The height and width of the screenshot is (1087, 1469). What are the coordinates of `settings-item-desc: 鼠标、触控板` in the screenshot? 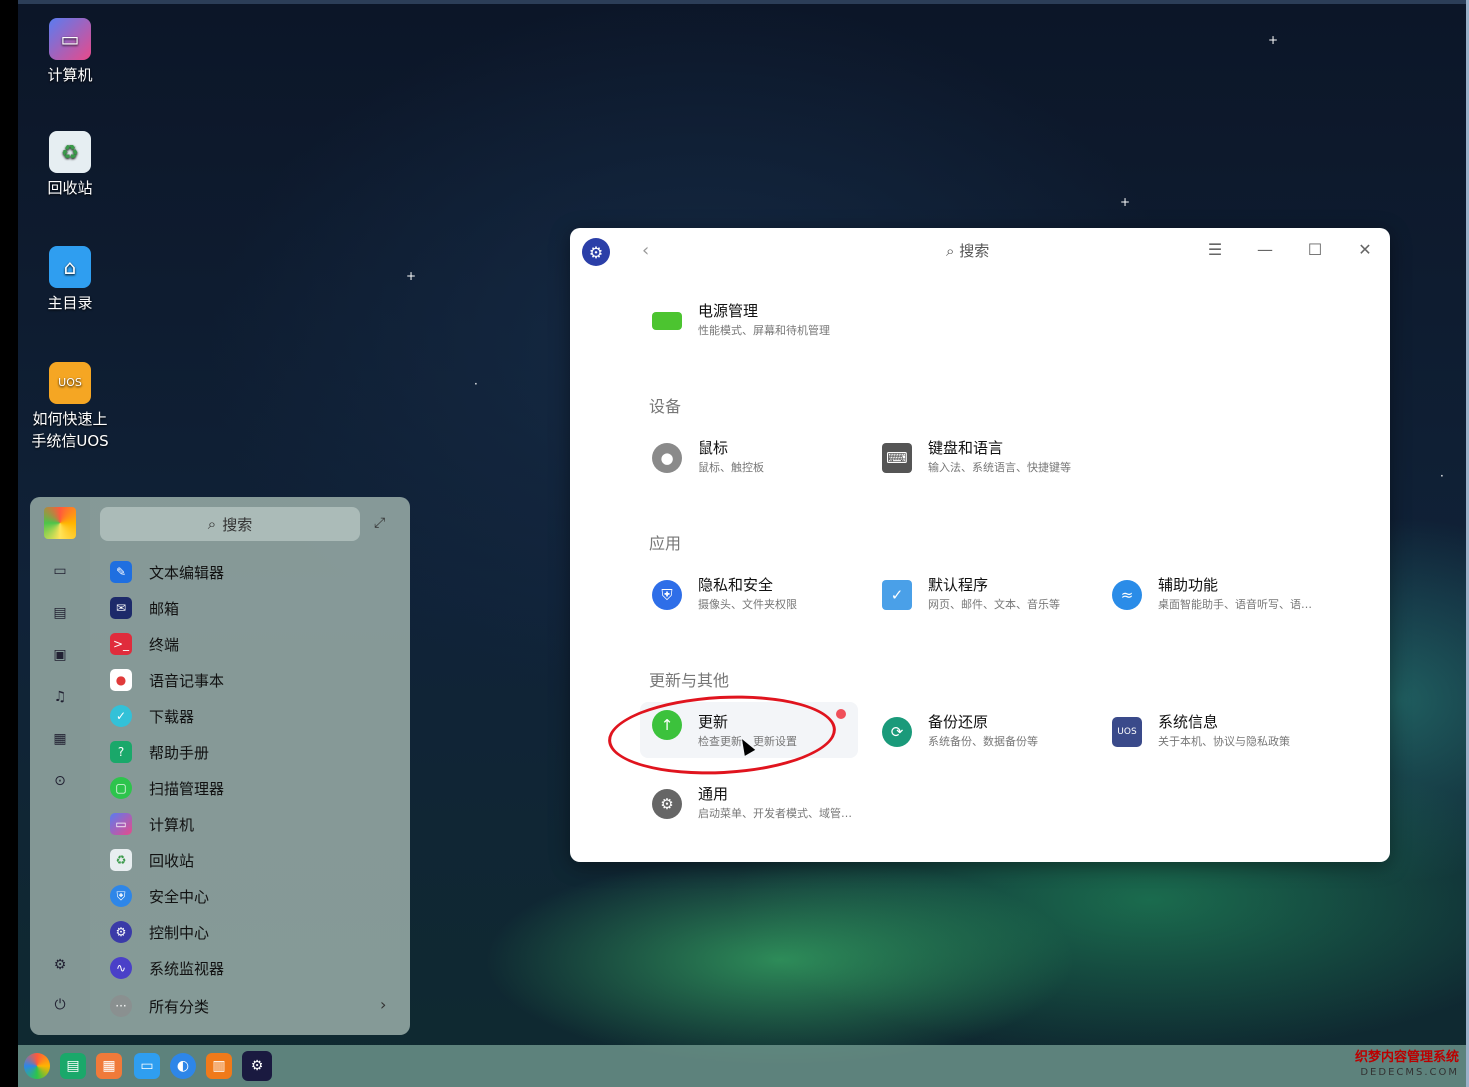 It's located at (731, 467).